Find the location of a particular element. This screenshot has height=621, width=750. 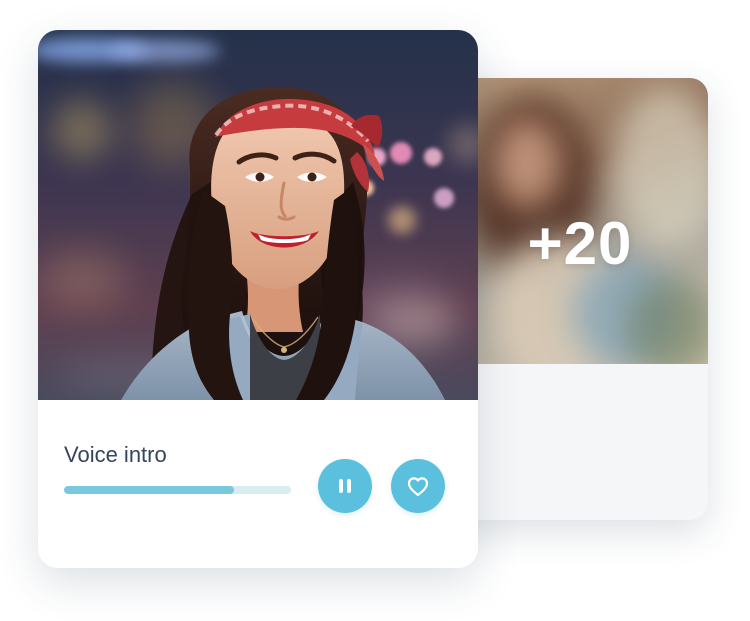

like-button is located at coordinates (418, 486).